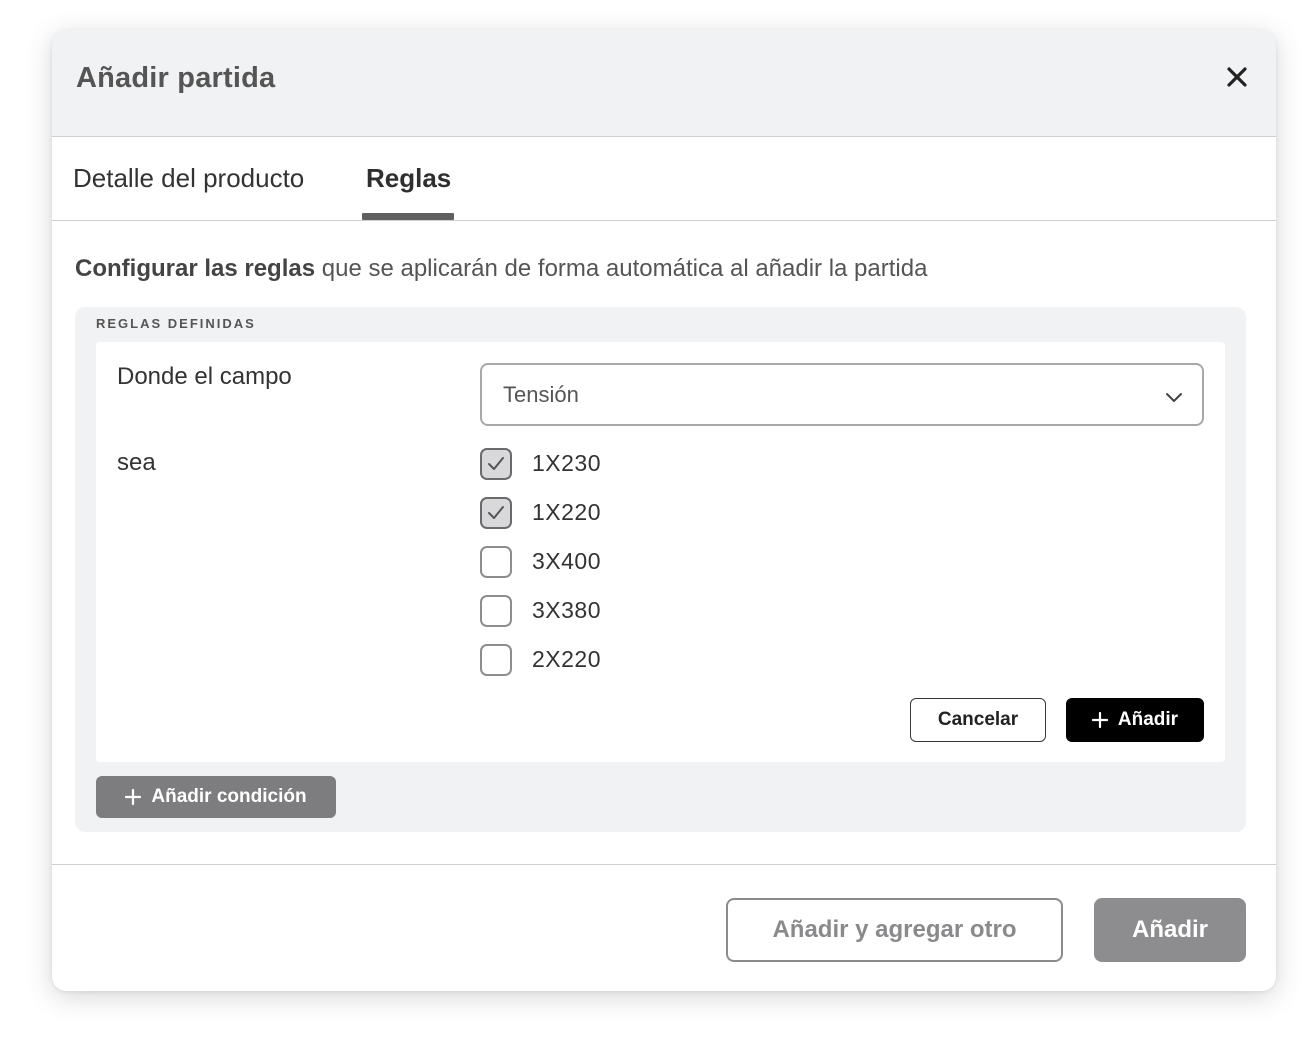 This screenshot has width=1306, height=1044. Describe the element at coordinates (541, 394) in the screenshot. I see `field-select-value: Tensión` at that location.